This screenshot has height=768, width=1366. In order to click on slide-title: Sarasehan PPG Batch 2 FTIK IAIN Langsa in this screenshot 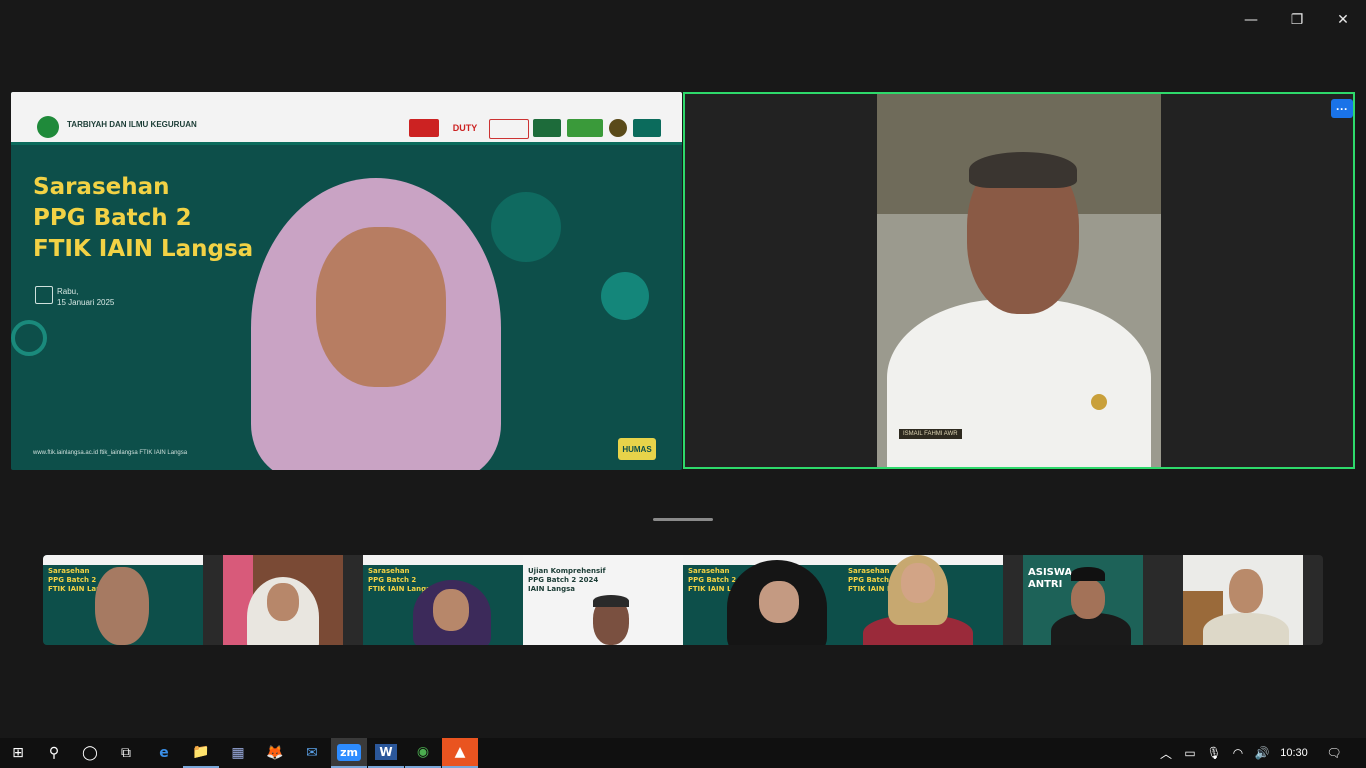, I will do `click(143, 218)`.